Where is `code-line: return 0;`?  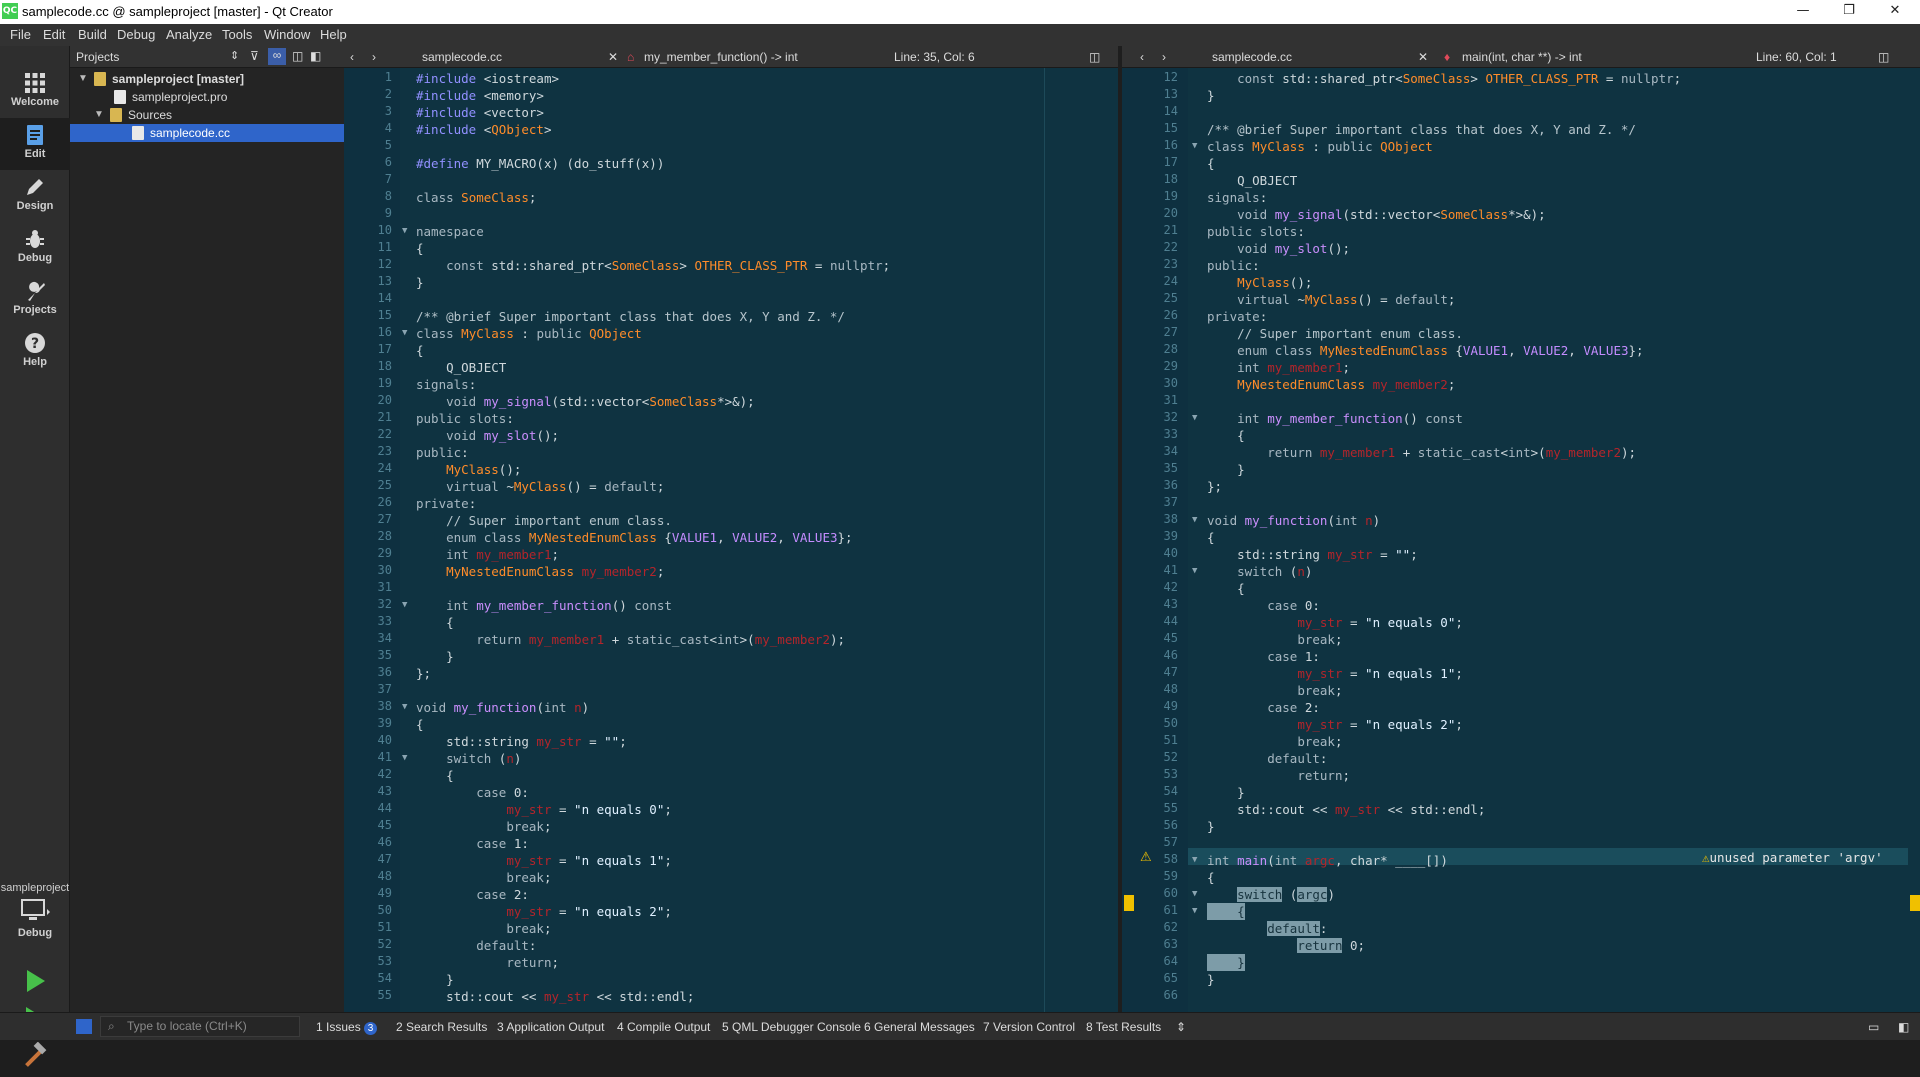 code-line: return 0; is located at coordinates (1286, 945).